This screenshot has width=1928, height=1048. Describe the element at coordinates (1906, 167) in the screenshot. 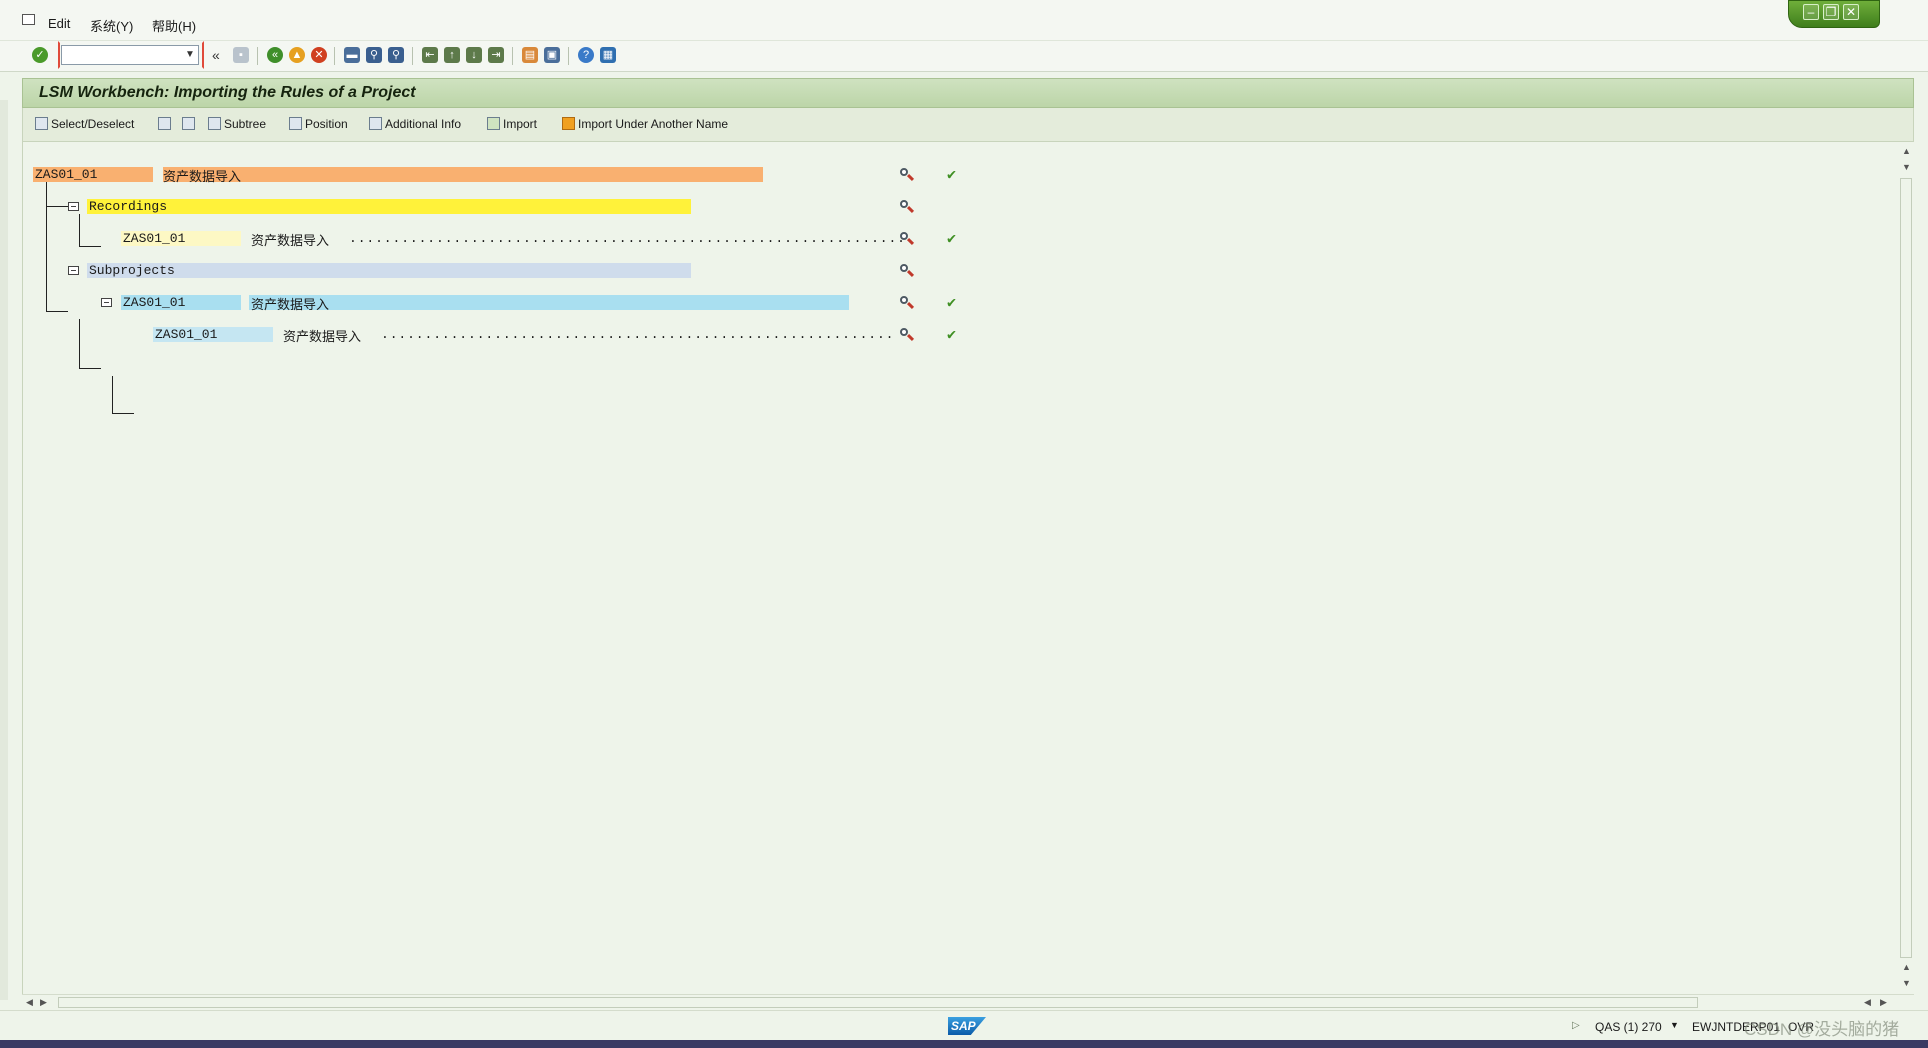

I see `scroll-down-icon: ▼` at that location.